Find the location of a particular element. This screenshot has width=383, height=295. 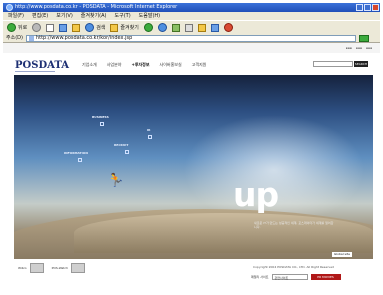

print-button is located at coordinates (188, 27).